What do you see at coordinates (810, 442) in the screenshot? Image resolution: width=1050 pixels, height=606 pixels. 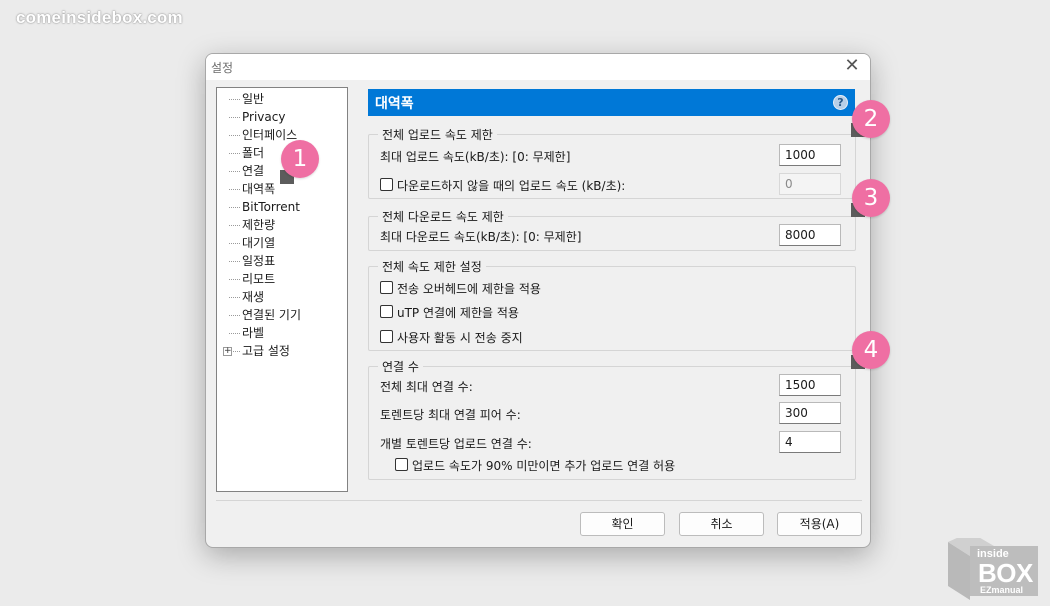 I see `upload-slots-input: 4` at bounding box center [810, 442].